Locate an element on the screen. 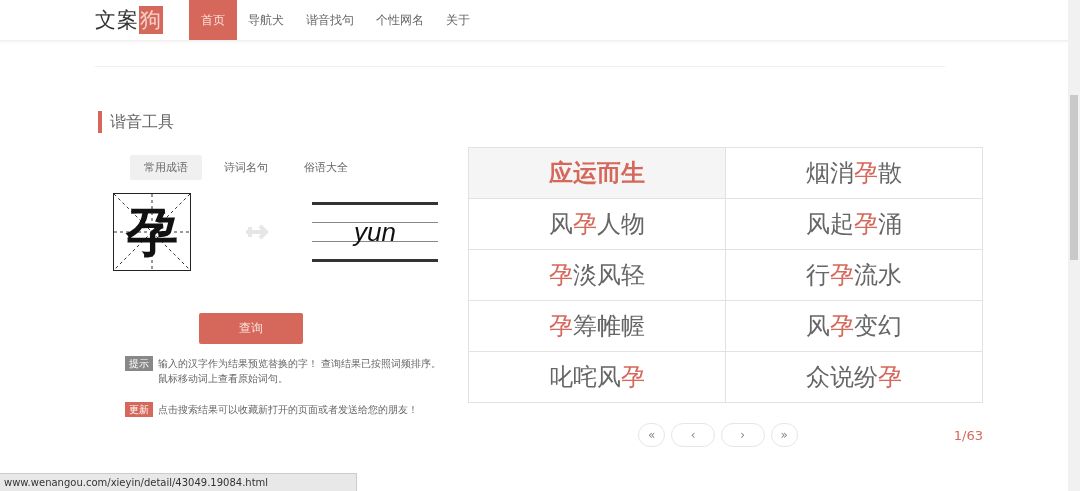 Image resolution: width=1080 pixels, height=491 pixels. result-cell: 孕淡风轻 is located at coordinates (597, 275).